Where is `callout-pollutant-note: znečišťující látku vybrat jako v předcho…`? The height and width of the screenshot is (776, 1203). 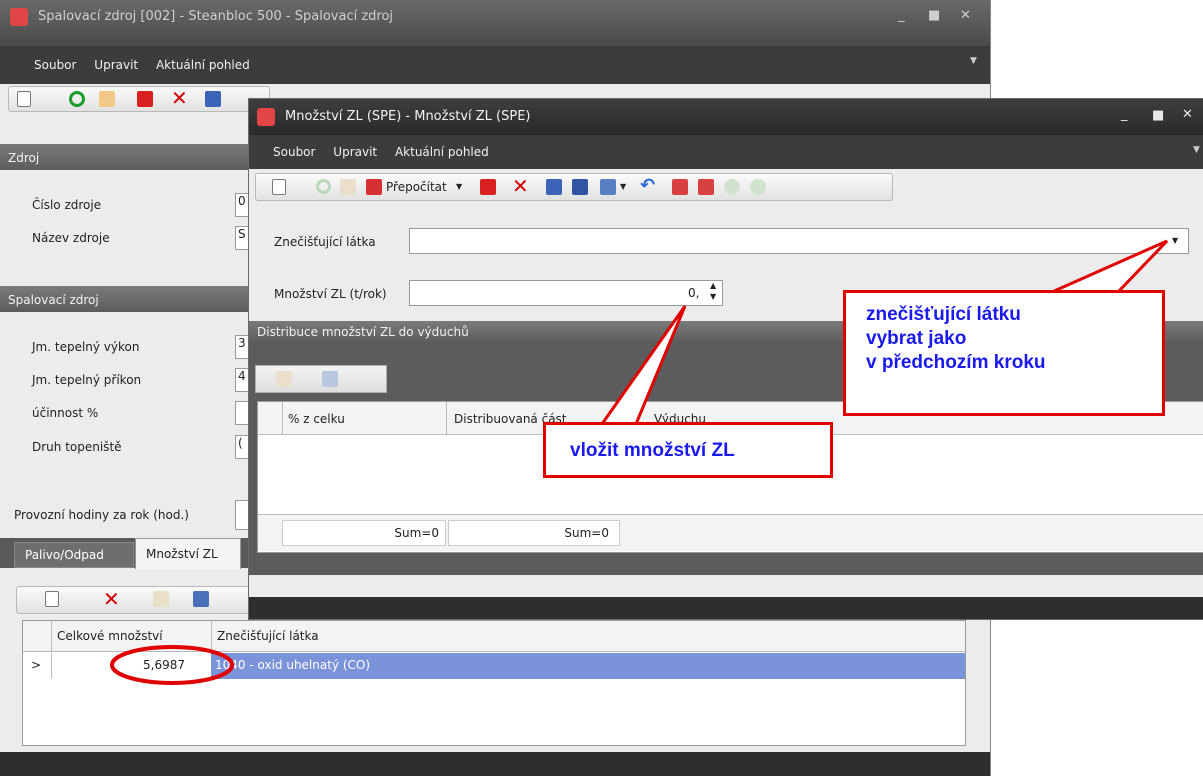
callout-pollutant-note: znečišťující látku vybrat jako v předcho… is located at coordinates (1004, 353).